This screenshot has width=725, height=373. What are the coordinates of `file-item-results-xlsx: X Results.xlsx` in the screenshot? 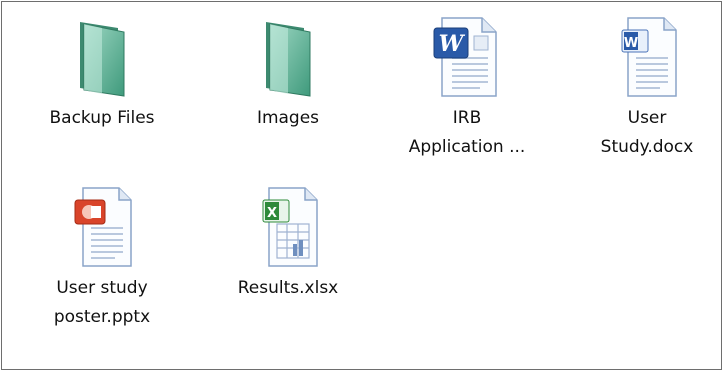 It's located at (288, 241).